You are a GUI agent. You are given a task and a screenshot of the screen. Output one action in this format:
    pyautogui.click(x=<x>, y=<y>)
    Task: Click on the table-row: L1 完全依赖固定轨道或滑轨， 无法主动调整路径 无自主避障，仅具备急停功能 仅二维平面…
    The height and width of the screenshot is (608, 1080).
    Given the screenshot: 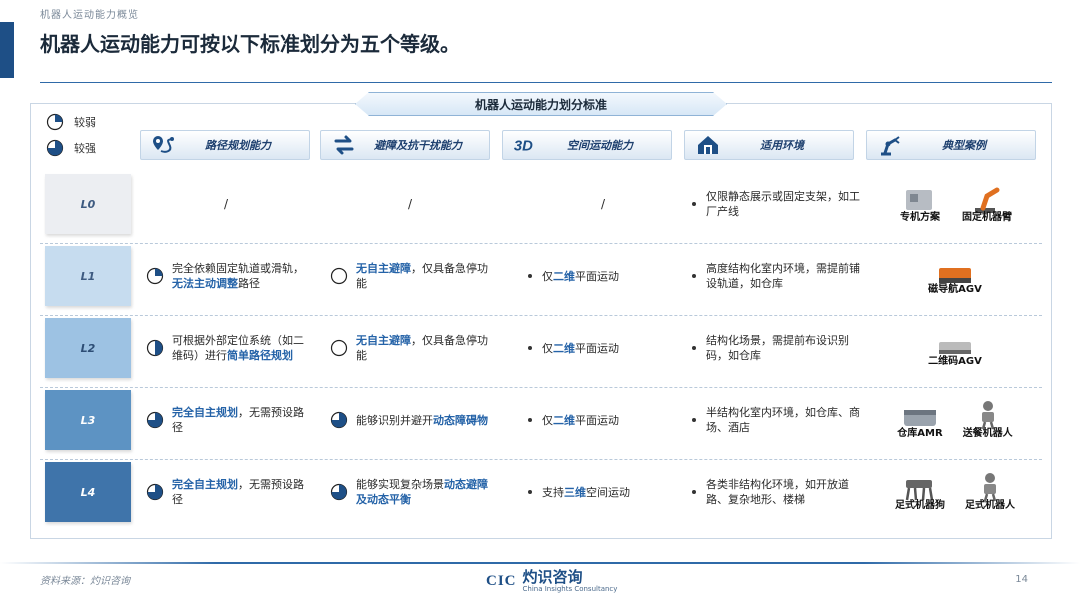 What is the action you would take?
    pyautogui.click(x=541, y=280)
    